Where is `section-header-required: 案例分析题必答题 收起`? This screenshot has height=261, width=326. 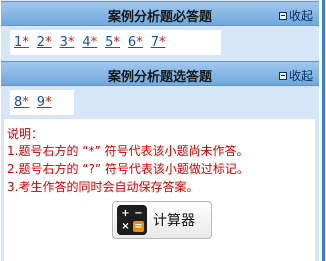
section-header-required: 案例分析题必答题 收起 is located at coordinates (160, 13).